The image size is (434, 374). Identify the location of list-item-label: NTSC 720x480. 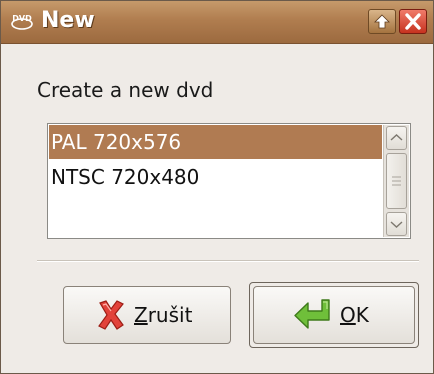
(125, 177).